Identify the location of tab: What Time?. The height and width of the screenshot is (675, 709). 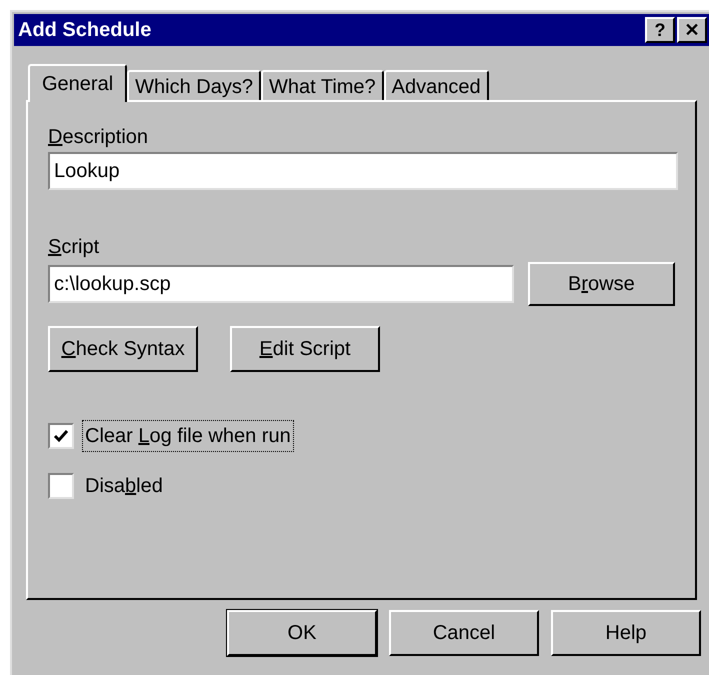
(322, 86).